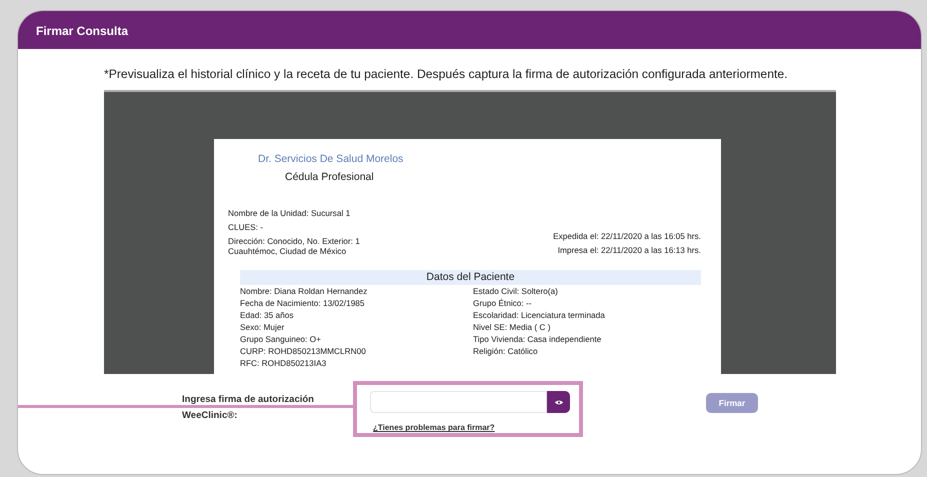  I want to click on unit-info-line: Cuauhtémoc, Ciudad de México, so click(288, 251).